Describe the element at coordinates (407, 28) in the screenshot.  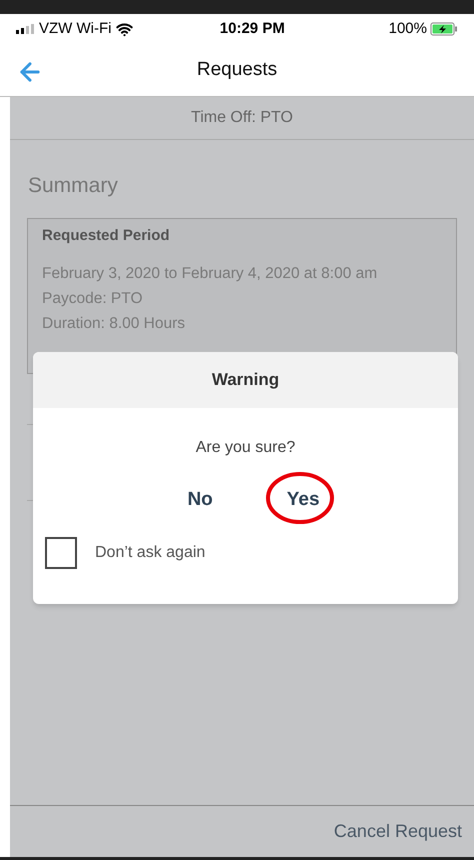
I see `battery-percent: 100%` at that location.